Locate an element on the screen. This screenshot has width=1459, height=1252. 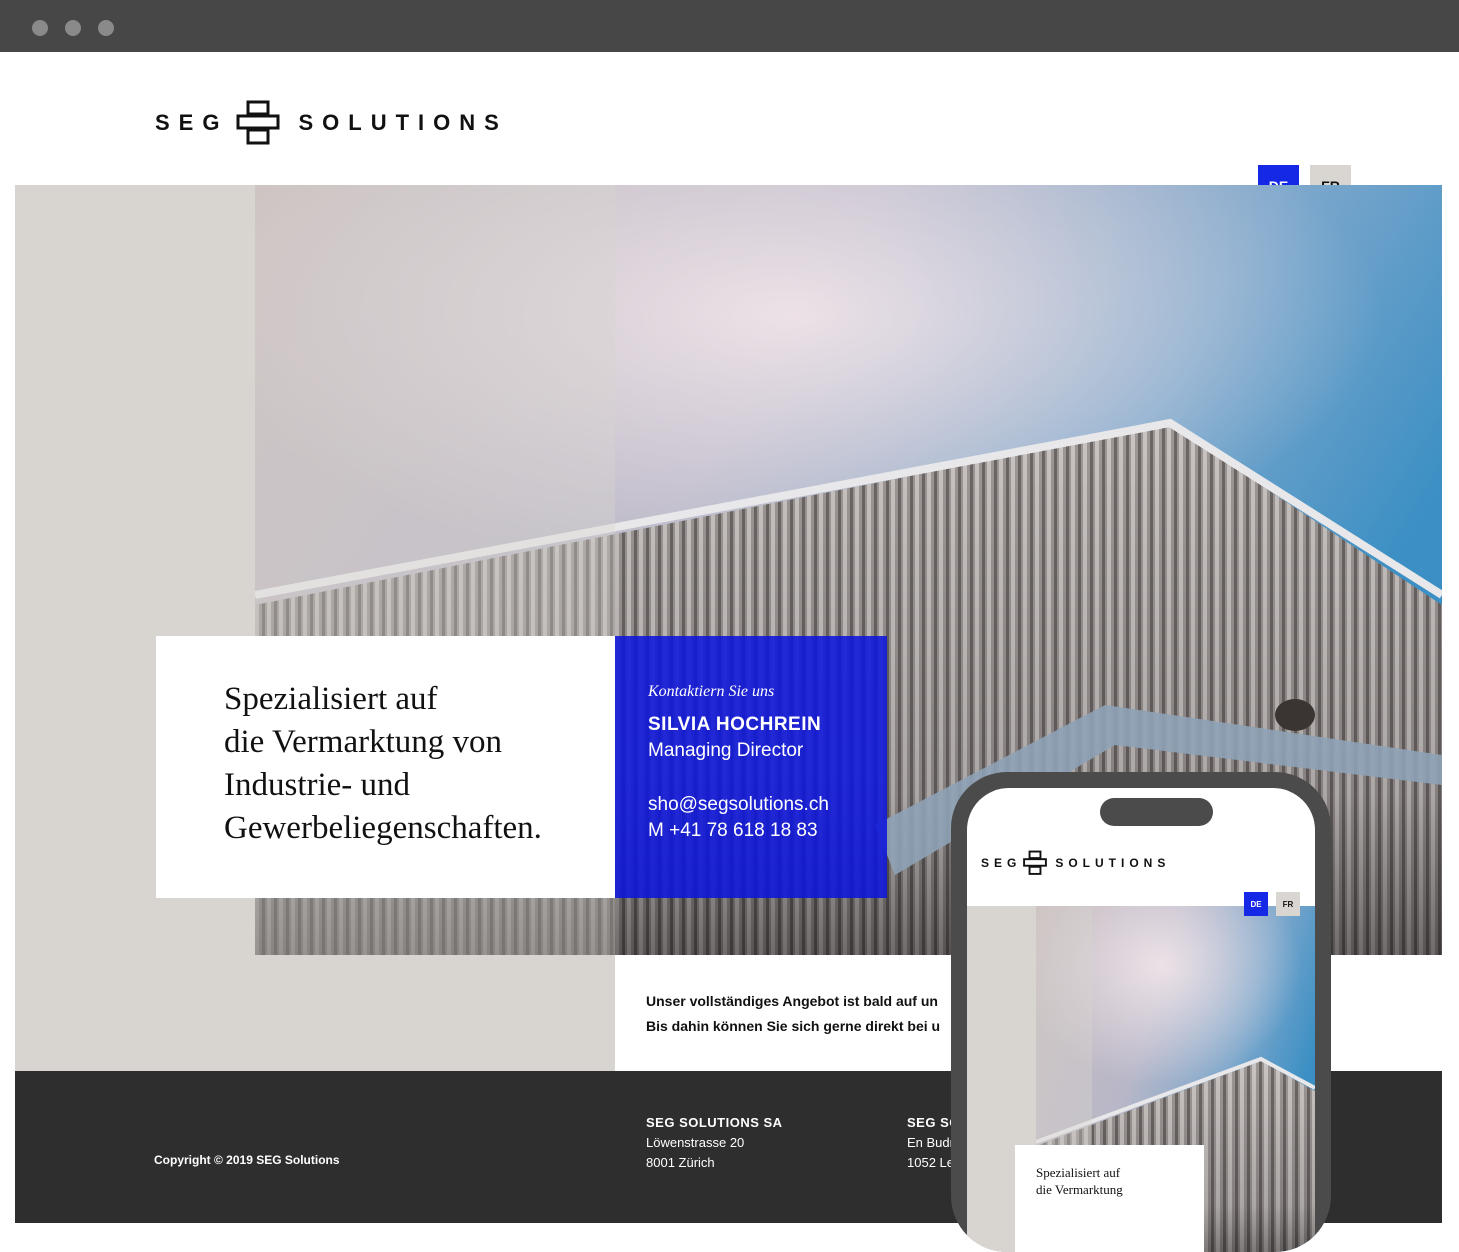
mobile-language-fr-button: FR is located at coordinates (1288, 904).